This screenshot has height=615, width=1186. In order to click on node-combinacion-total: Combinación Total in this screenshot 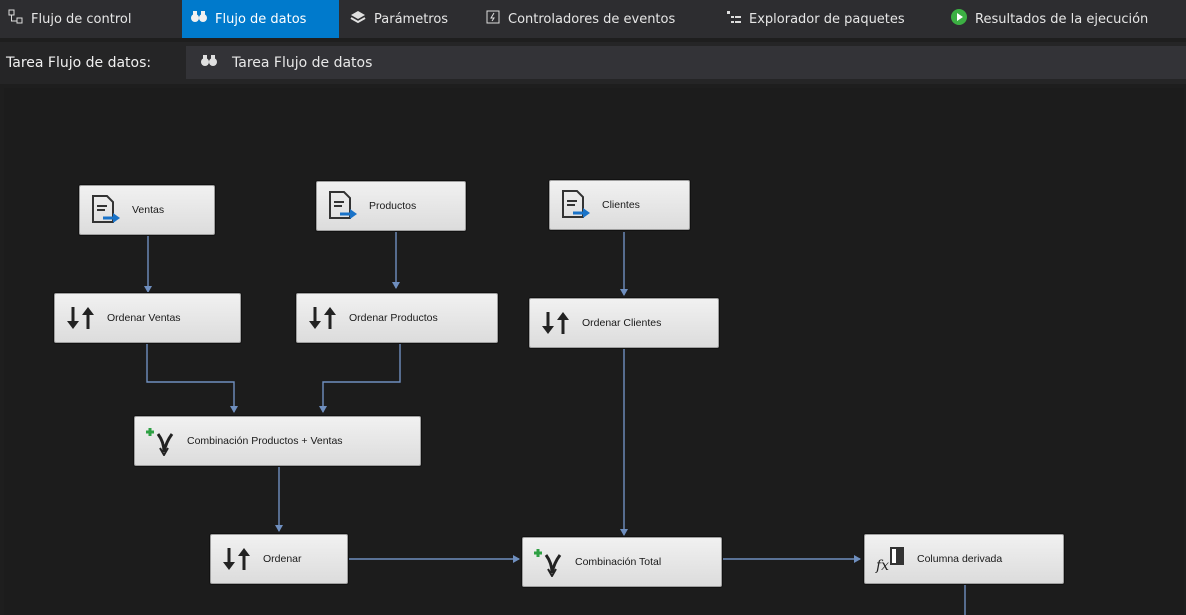, I will do `click(622, 562)`.